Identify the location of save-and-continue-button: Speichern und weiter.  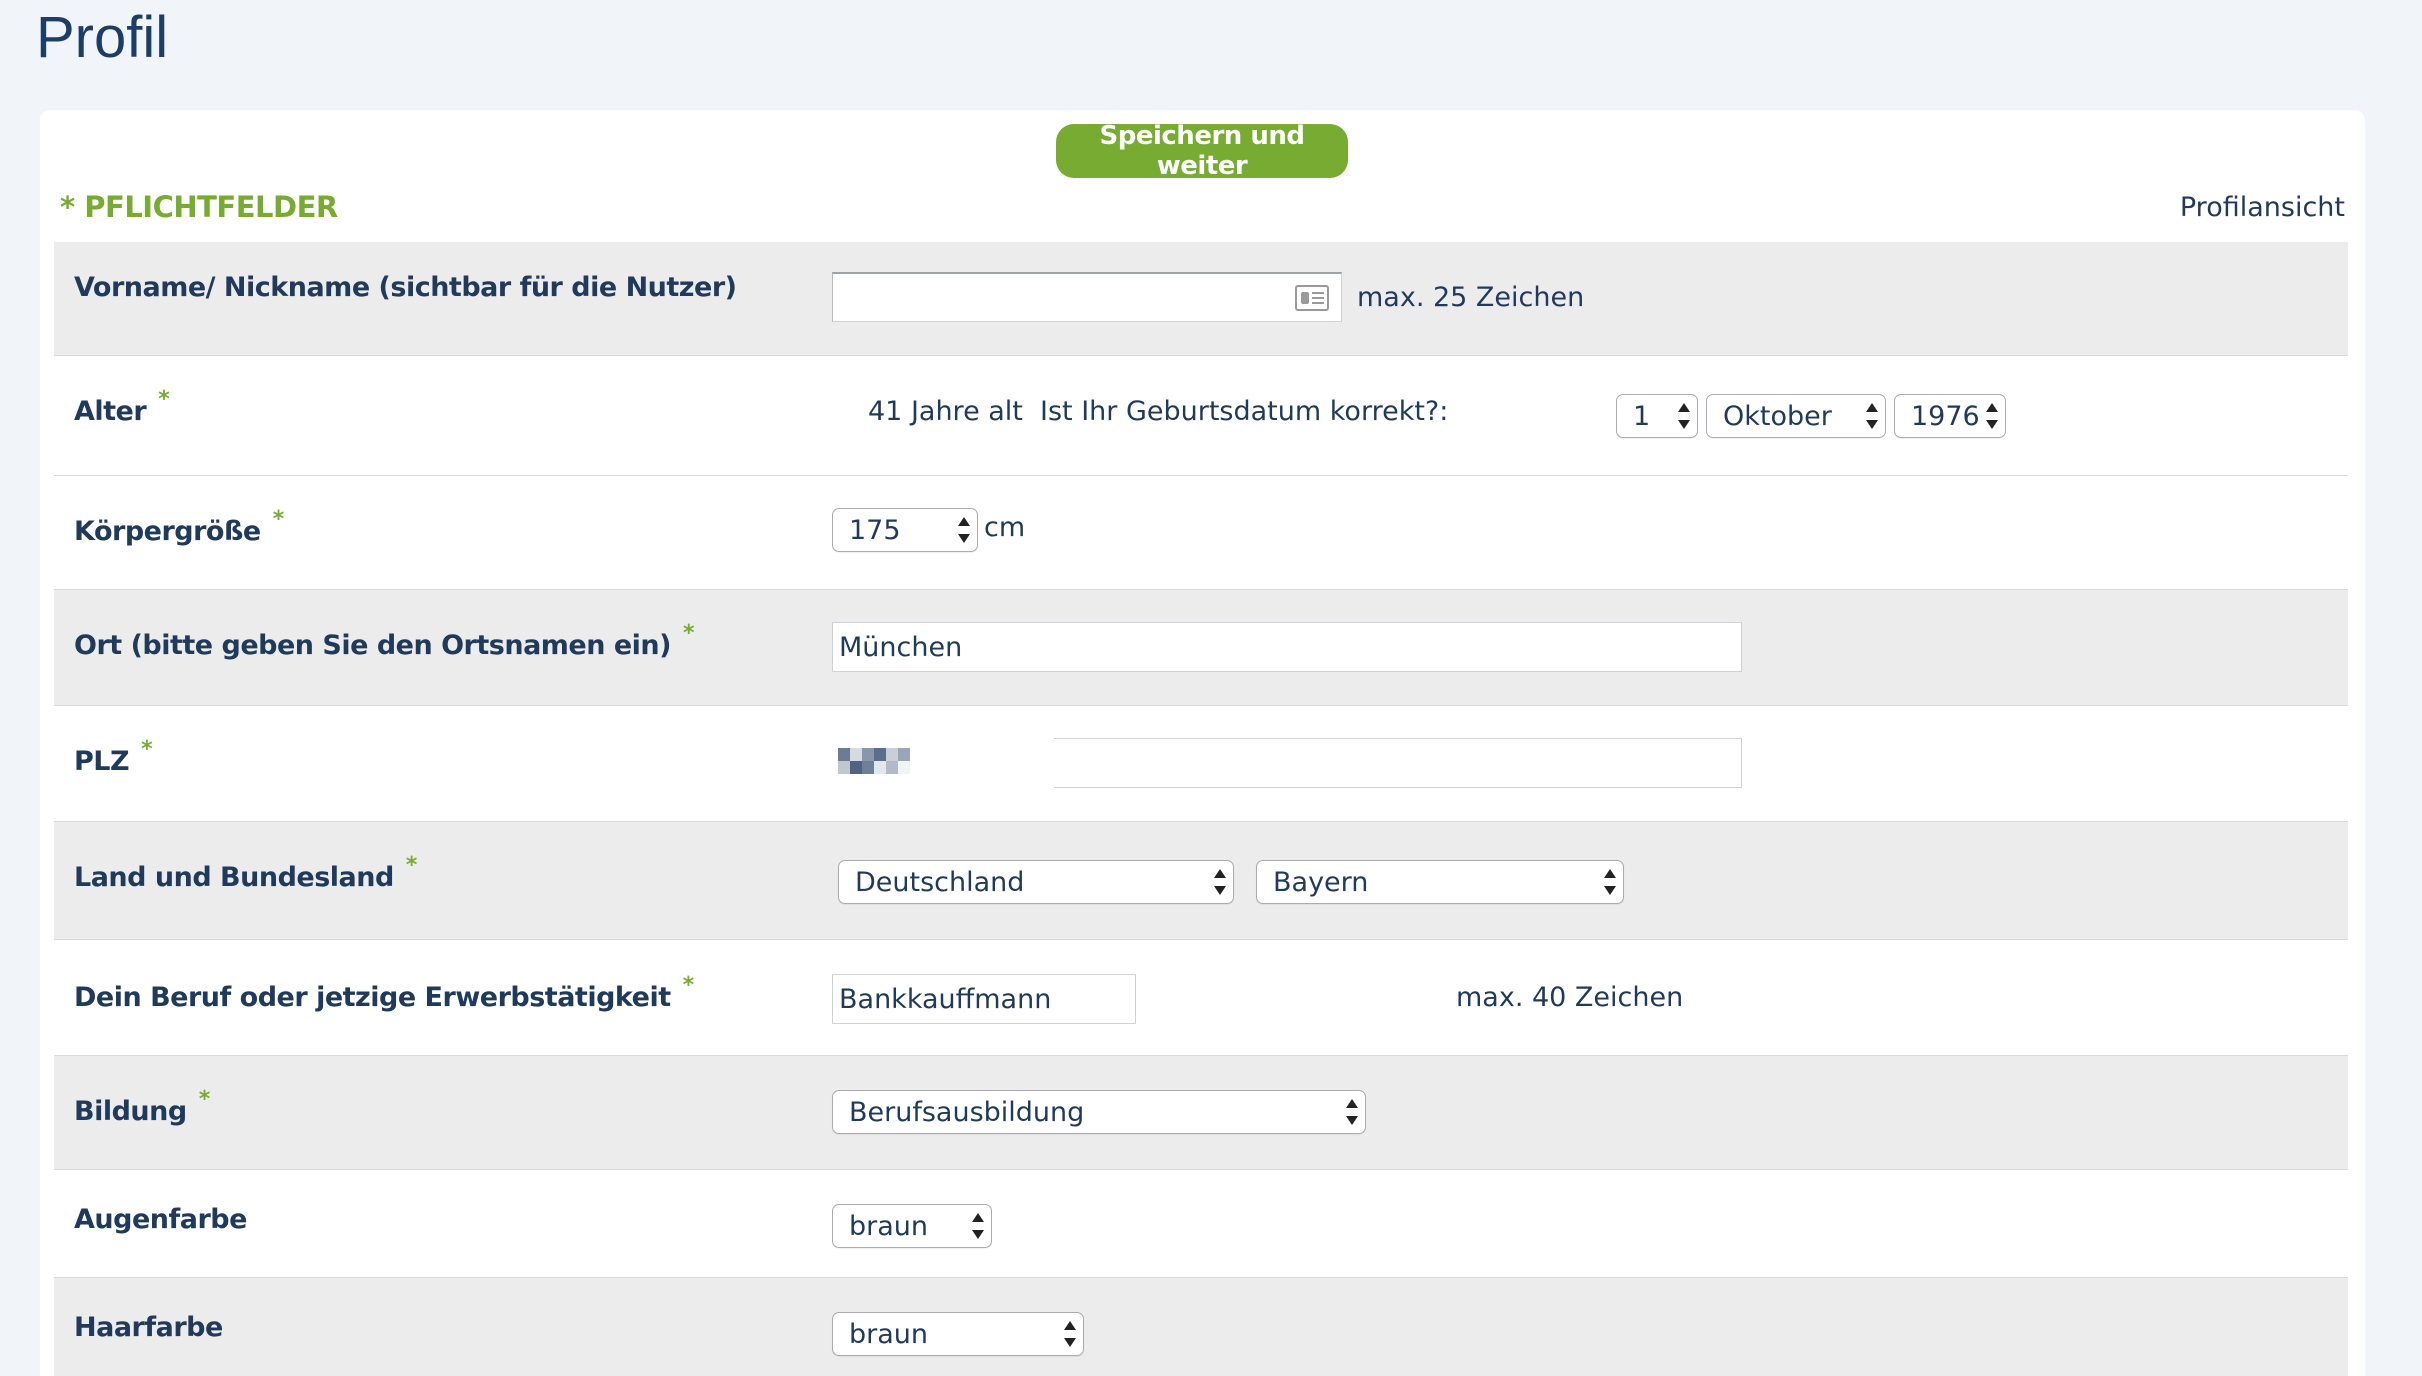
(1202, 151).